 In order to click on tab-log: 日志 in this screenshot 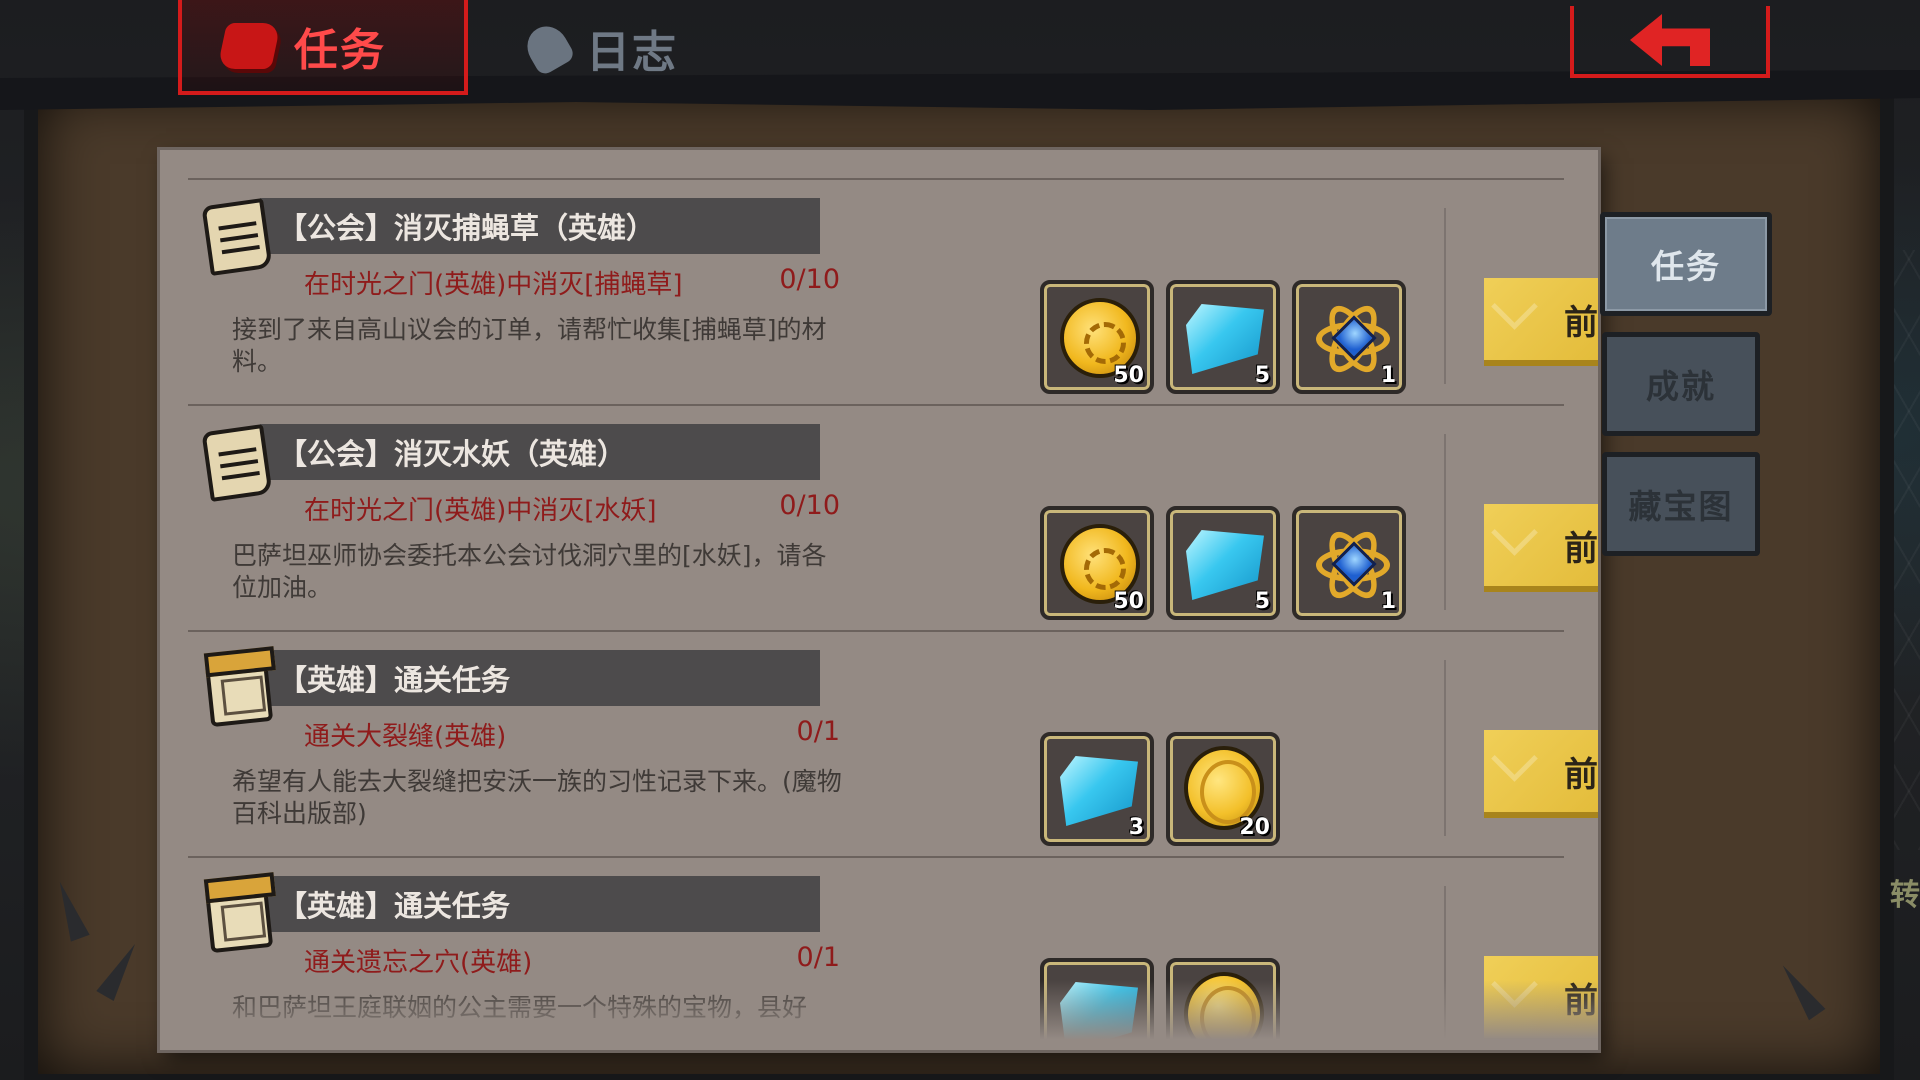, I will do `click(598, 47)`.